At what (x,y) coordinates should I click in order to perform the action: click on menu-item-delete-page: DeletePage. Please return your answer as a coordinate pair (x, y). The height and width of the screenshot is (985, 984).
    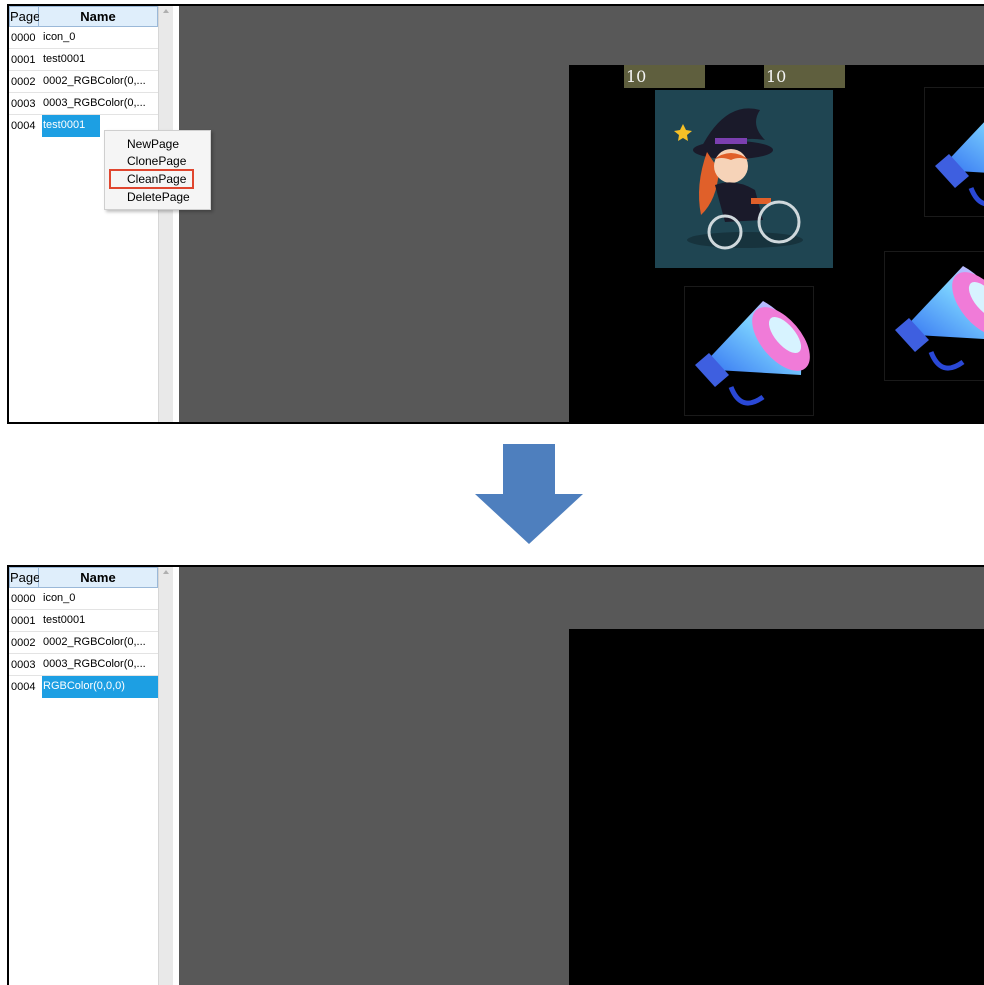
    Looking at the image, I should click on (158, 197).